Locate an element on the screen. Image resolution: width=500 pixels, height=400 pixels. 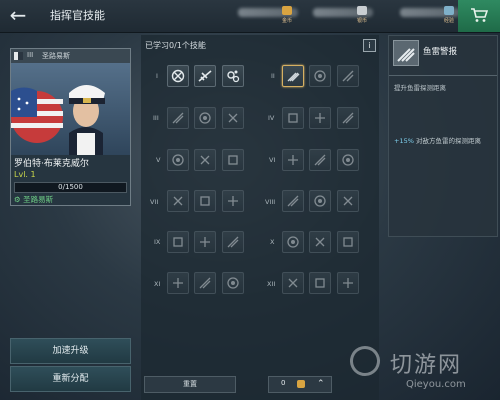
captain-portrait is located at coordinates (70, 109).